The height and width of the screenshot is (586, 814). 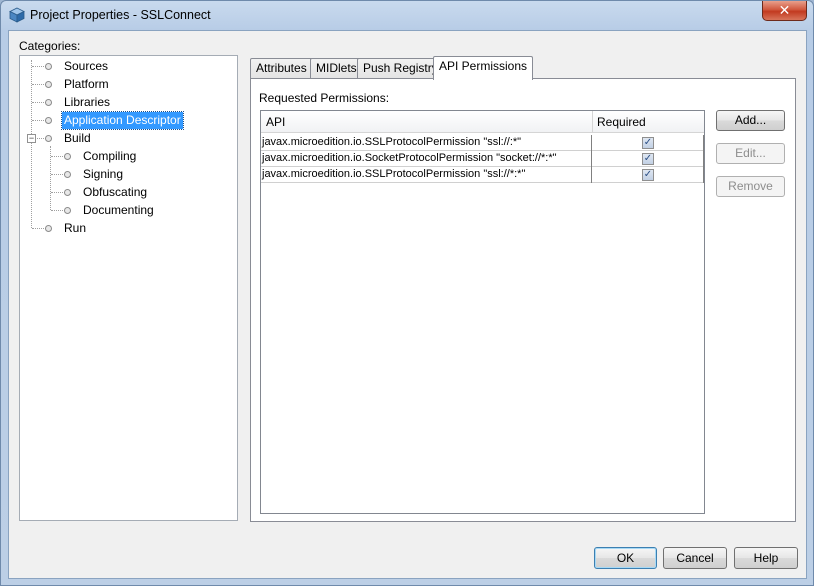 What do you see at coordinates (619, 122) in the screenshot?
I see `column-header-required: Required` at bounding box center [619, 122].